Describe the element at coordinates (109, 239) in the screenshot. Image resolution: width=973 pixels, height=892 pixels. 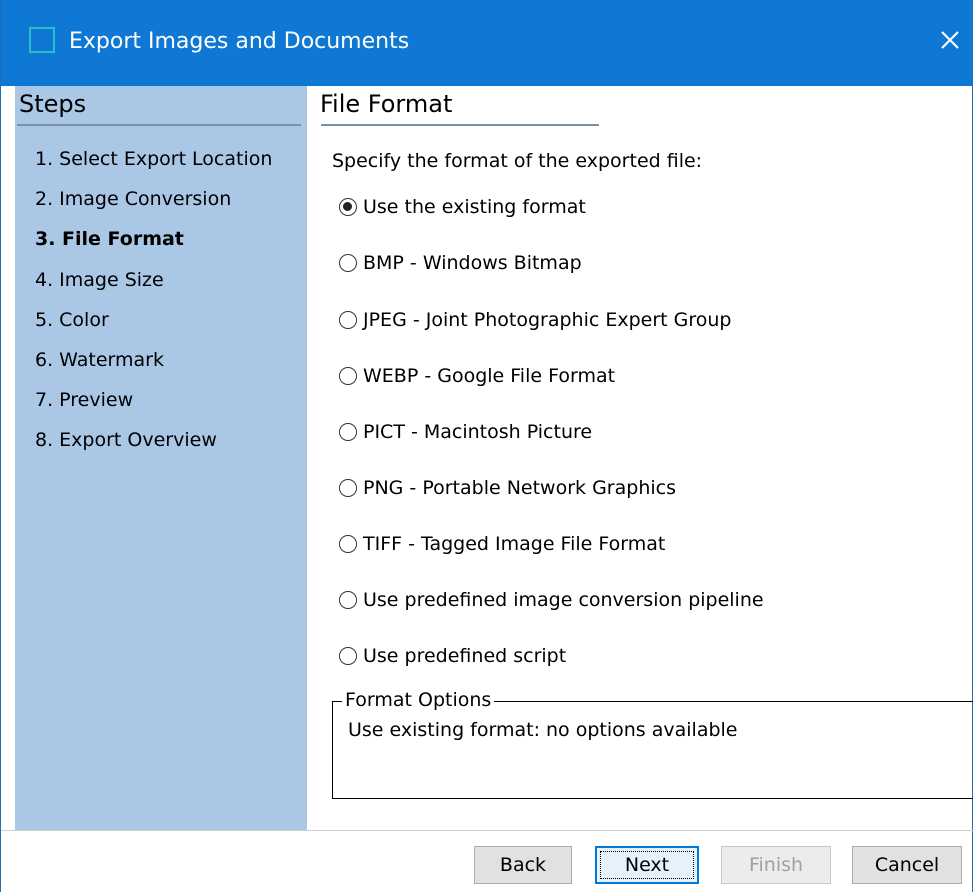
I see `step-file-format: 3. File Format` at that location.